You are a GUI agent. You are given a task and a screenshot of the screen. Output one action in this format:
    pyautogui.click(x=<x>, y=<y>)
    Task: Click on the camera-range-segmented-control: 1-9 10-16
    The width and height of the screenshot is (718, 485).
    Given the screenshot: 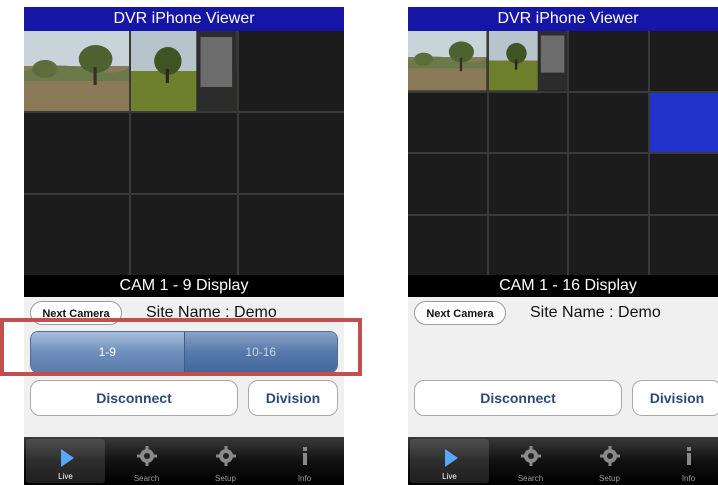 What is the action you would take?
    pyautogui.click(x=184, y=352)
    